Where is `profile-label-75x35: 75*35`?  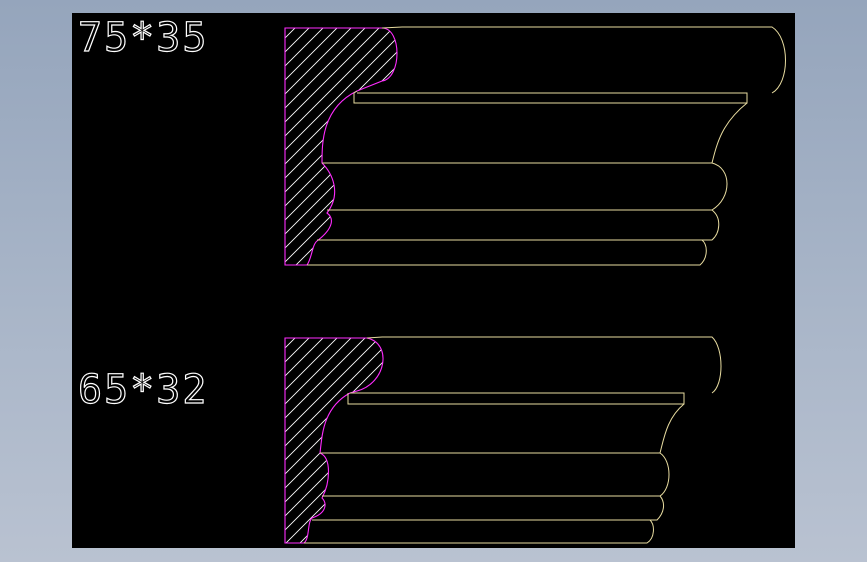 profile-label-75x35: 75*35 is located at coordinates (143, 38).